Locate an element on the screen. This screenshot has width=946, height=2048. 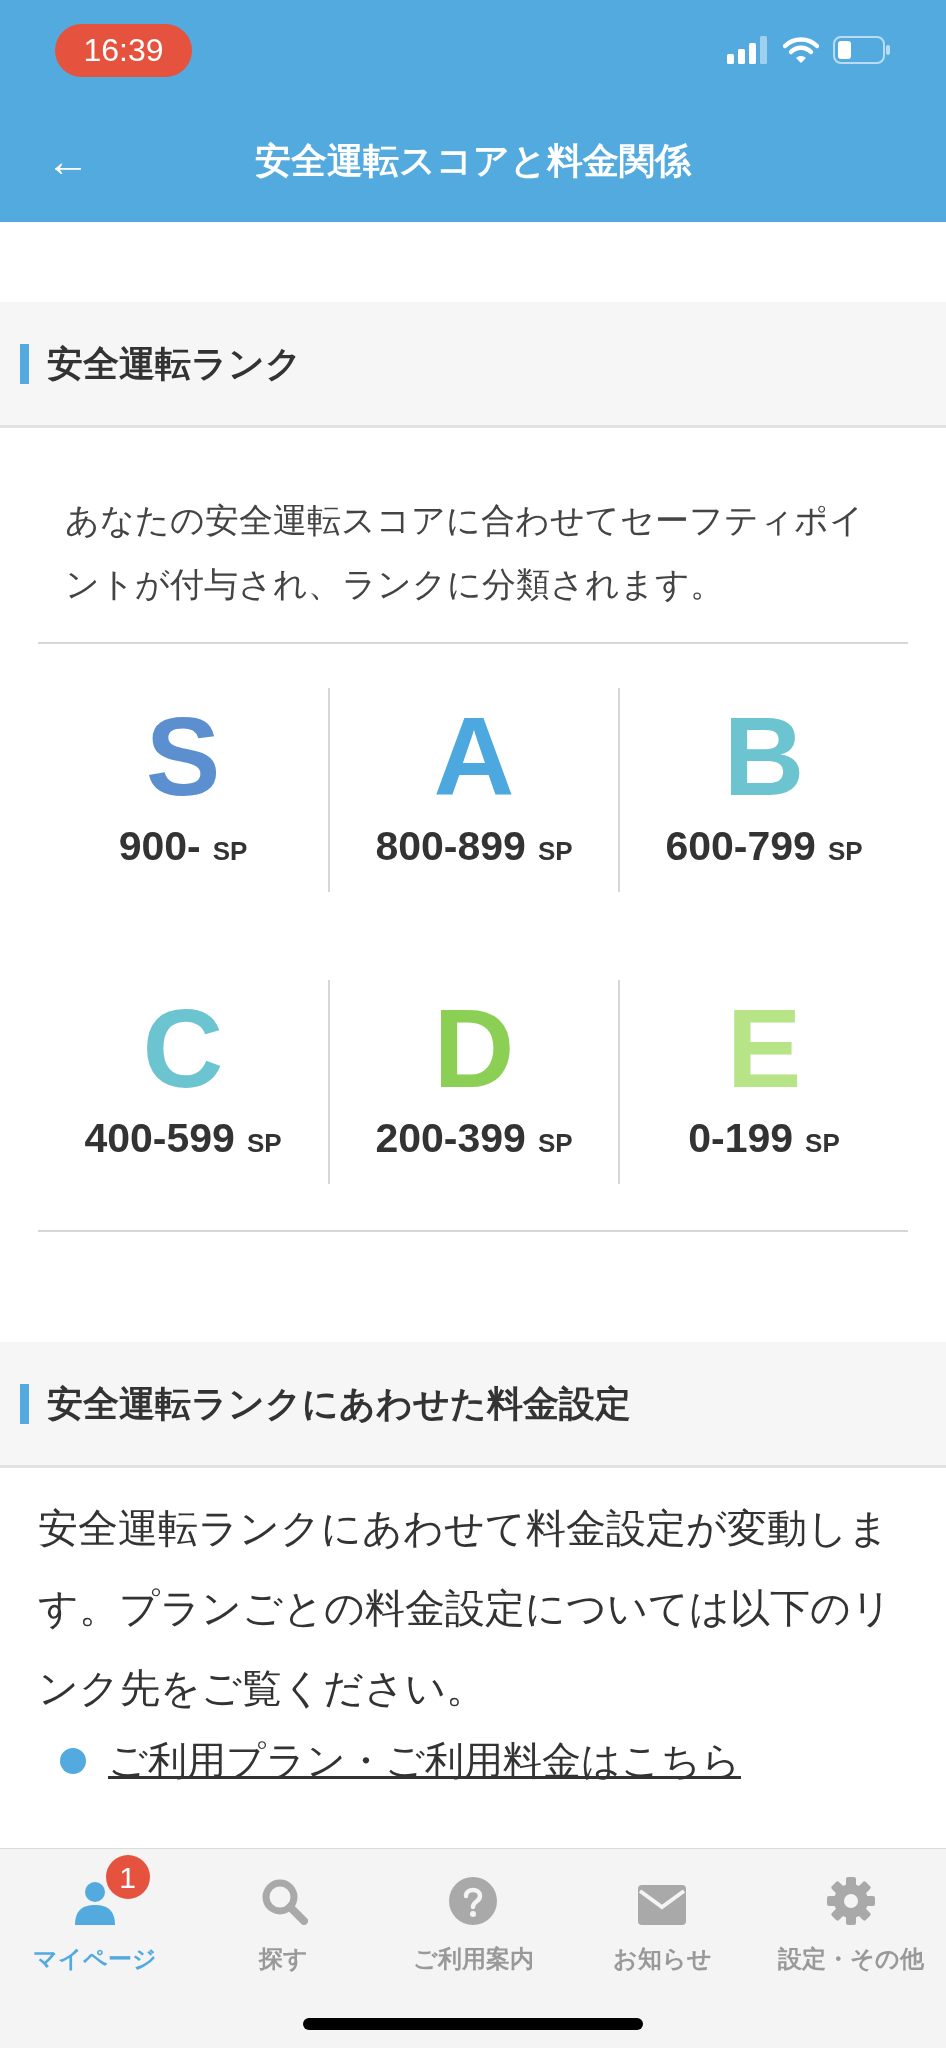
wifi-icon is located at coordinates (801, 50).